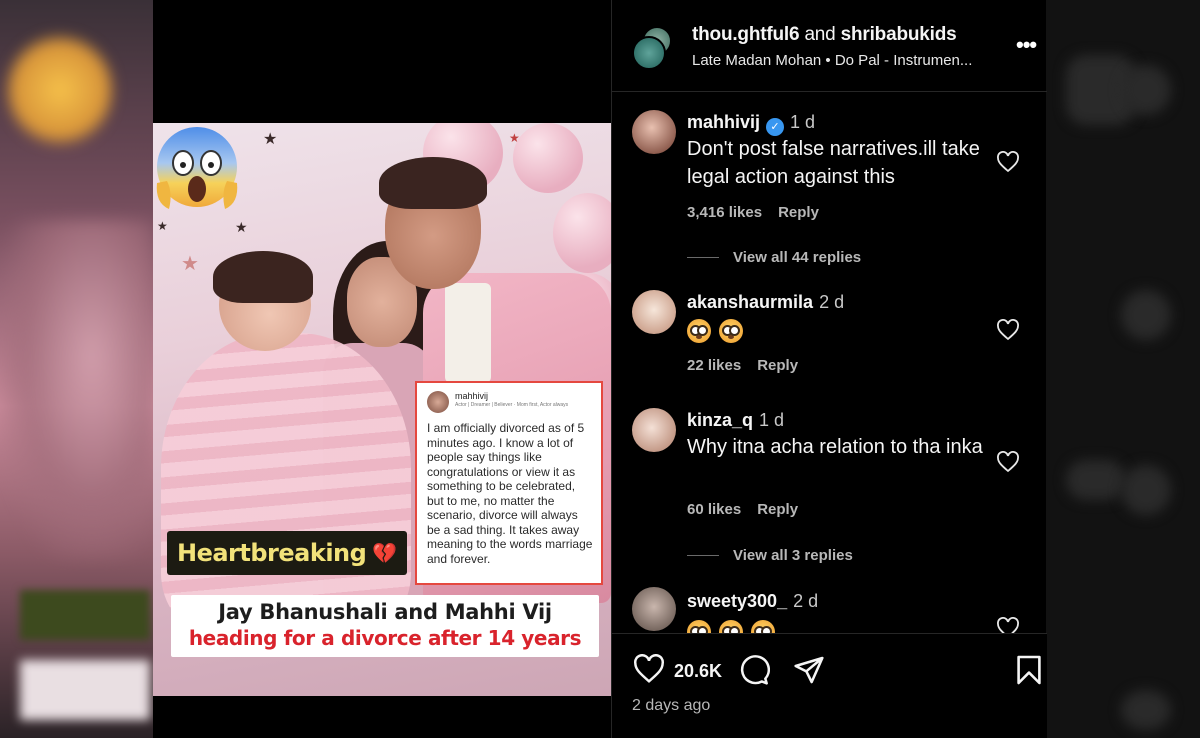 The image size is (1200, 738). I want to click on blurred-background-right, so click(1123, 369).